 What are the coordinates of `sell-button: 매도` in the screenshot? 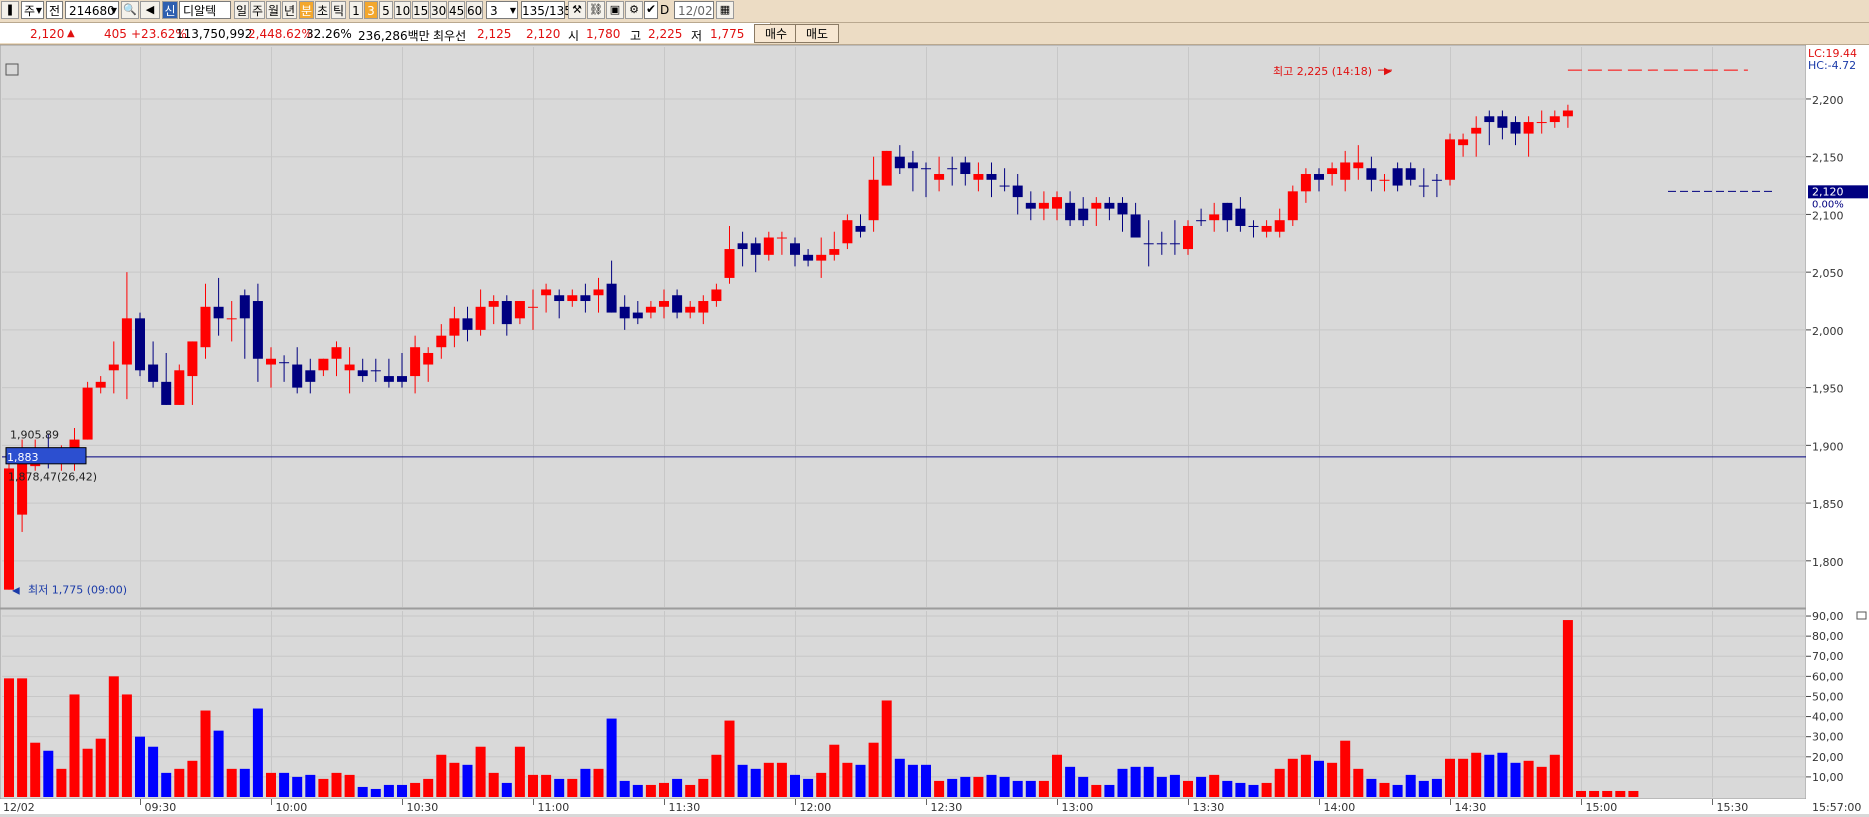 It's located at (817, 33).